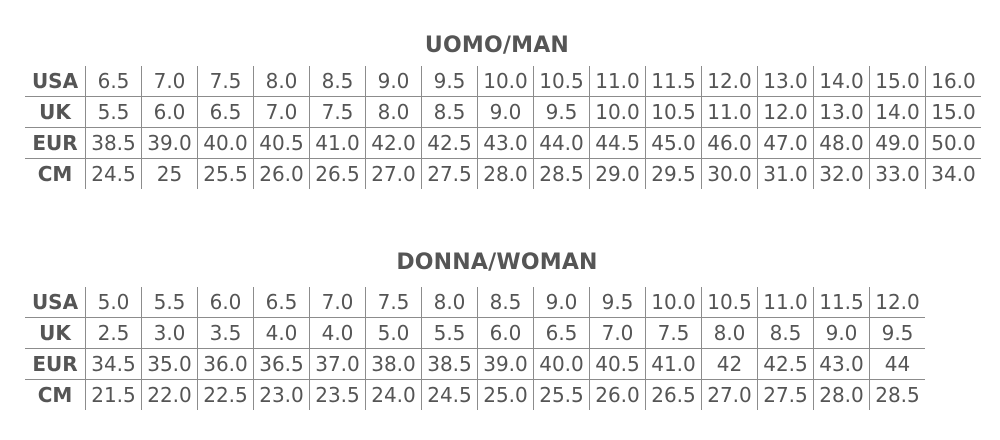 This screenshot has height=440, width=1000. What do you see at coordinates (617, 173) in the screenshot?
I see `size-cell: 29.0` at bounding box center [617, 173].